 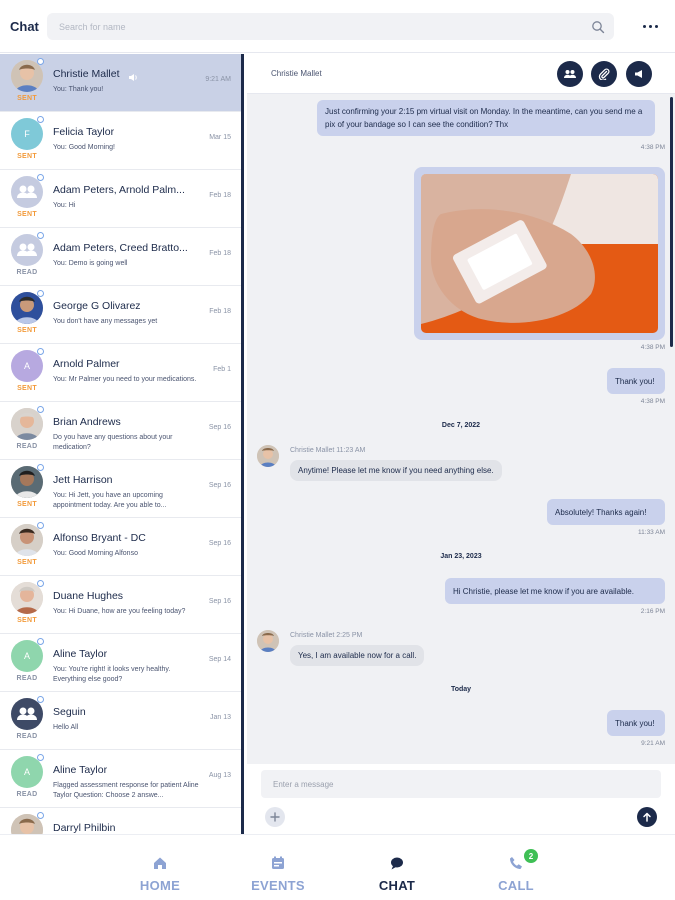 I want to click on scrollbar, so click(x=671, y=222).